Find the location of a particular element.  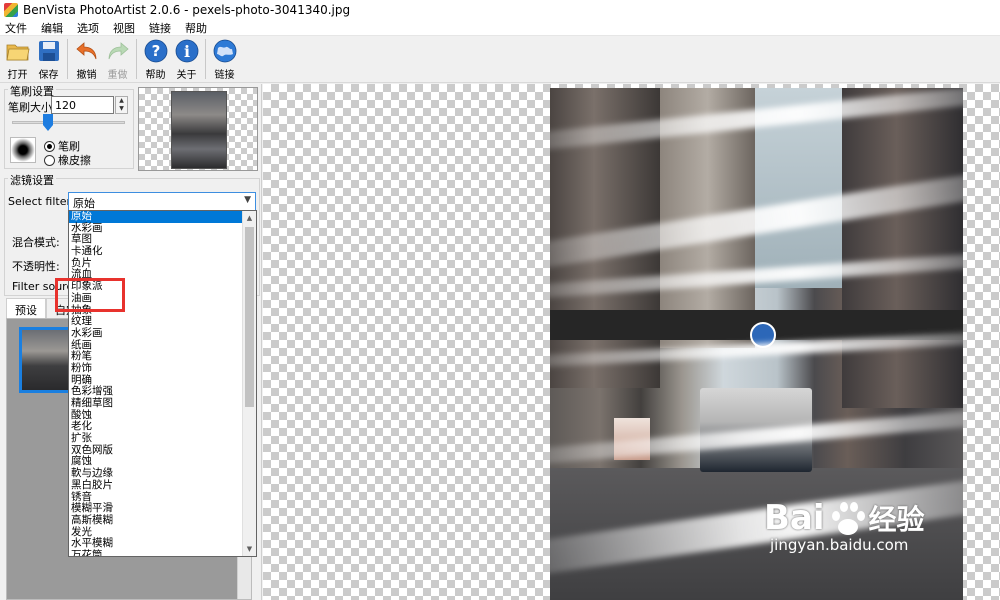

menu-help: 帮助 is located at coordinates (196, 28).